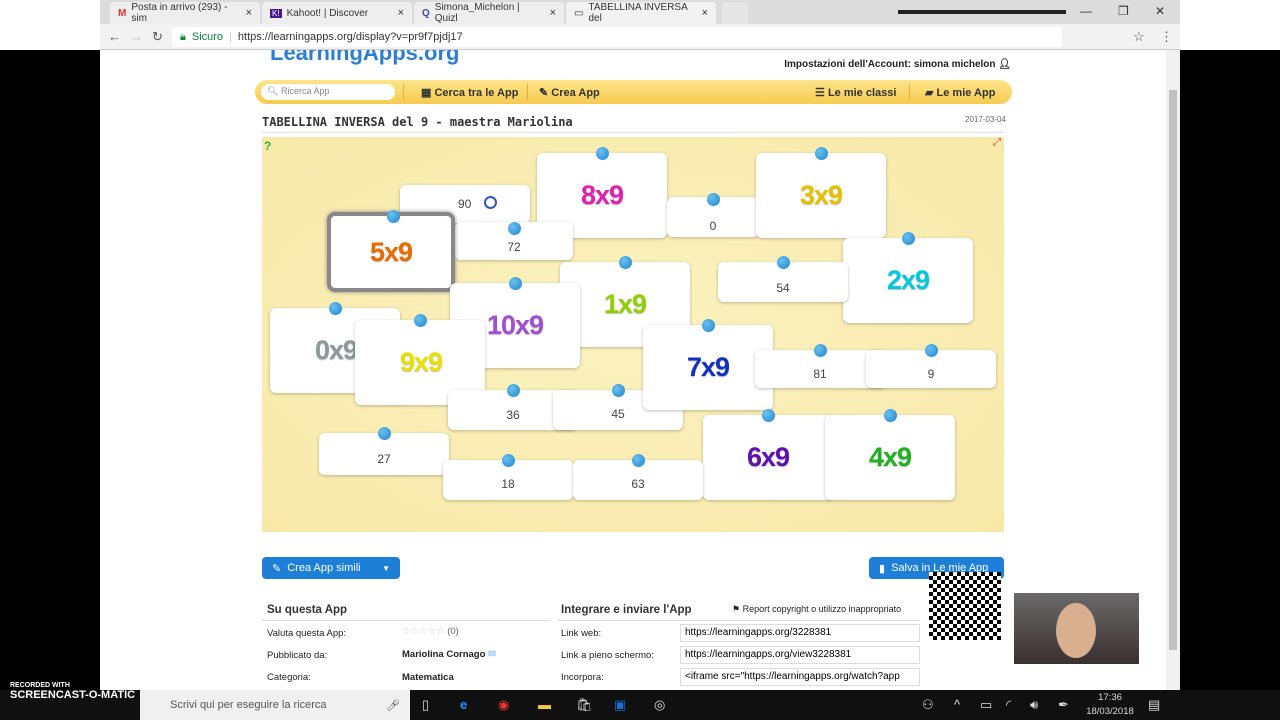 This screenshot has width=1280, height=720. Describe the element at coordinates (136, 36) in the screenshot. I see `forward-icon: →` at that location.